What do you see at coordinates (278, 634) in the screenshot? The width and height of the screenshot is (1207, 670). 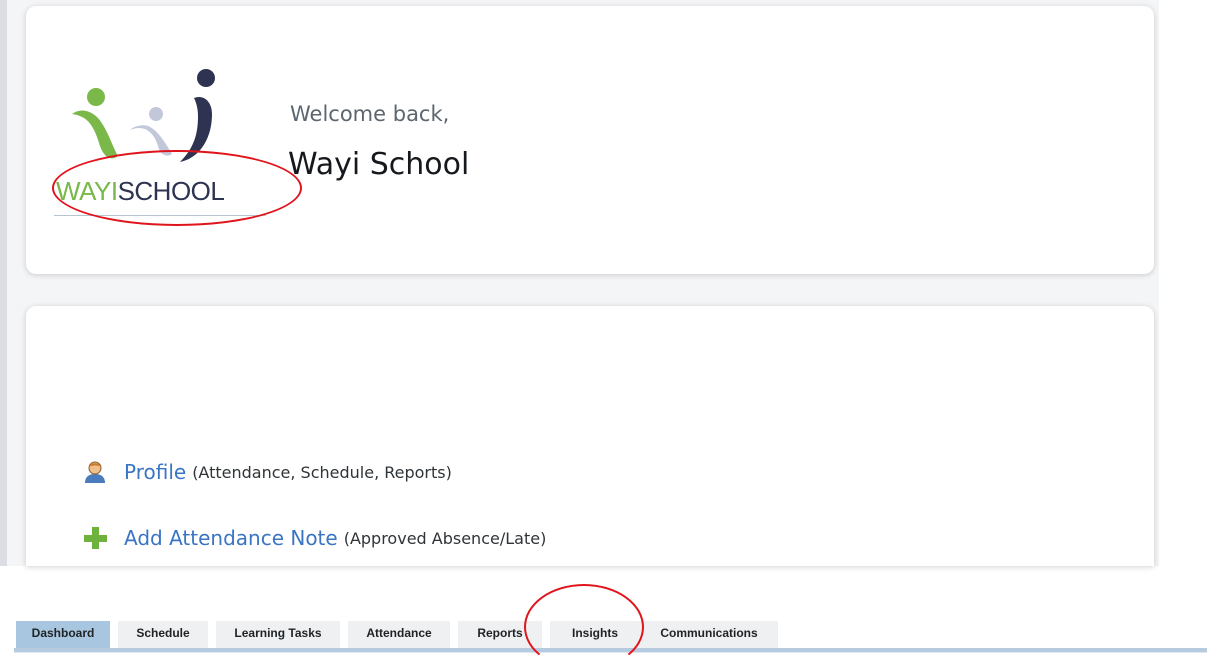 I see `tab-learning-tasks: Learning Tasks` at bounding box center [278, 634].